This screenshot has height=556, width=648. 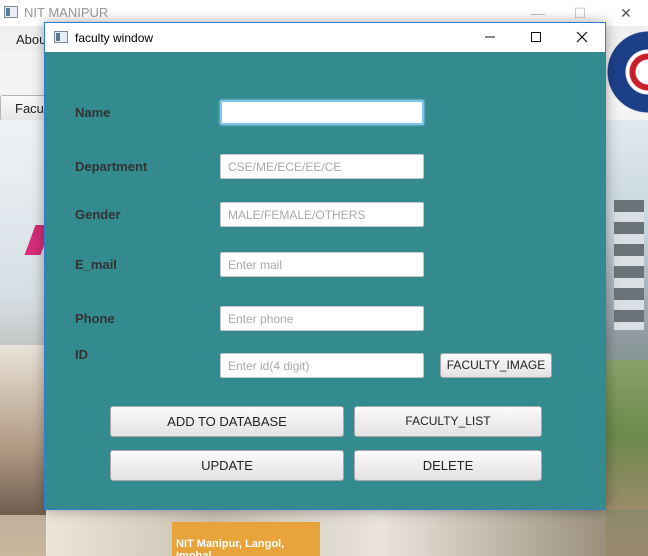 What do you see at coordinates (98, 214) in the screenshot?
I see `gender-label: Gender` at bounding box center [98, 214].